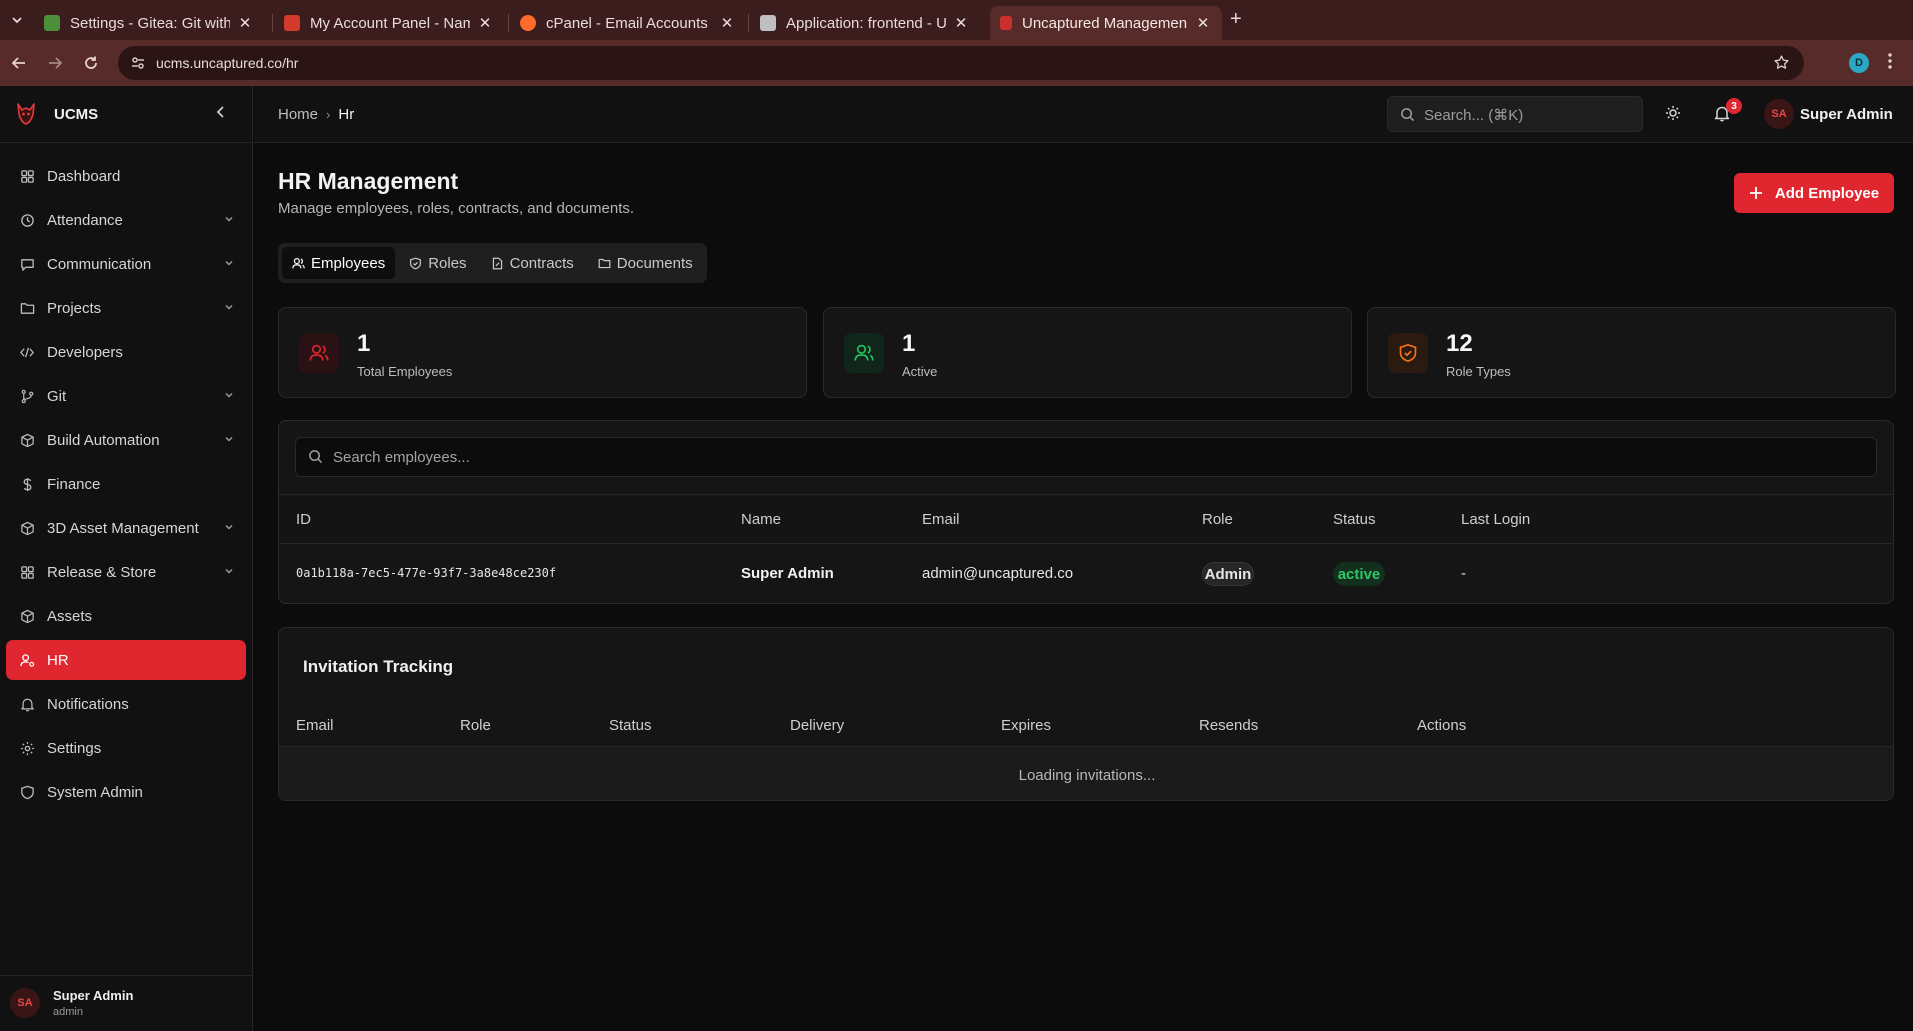 The image size is (1913, 1031). I want to click on back-icon, so click(19, 63).